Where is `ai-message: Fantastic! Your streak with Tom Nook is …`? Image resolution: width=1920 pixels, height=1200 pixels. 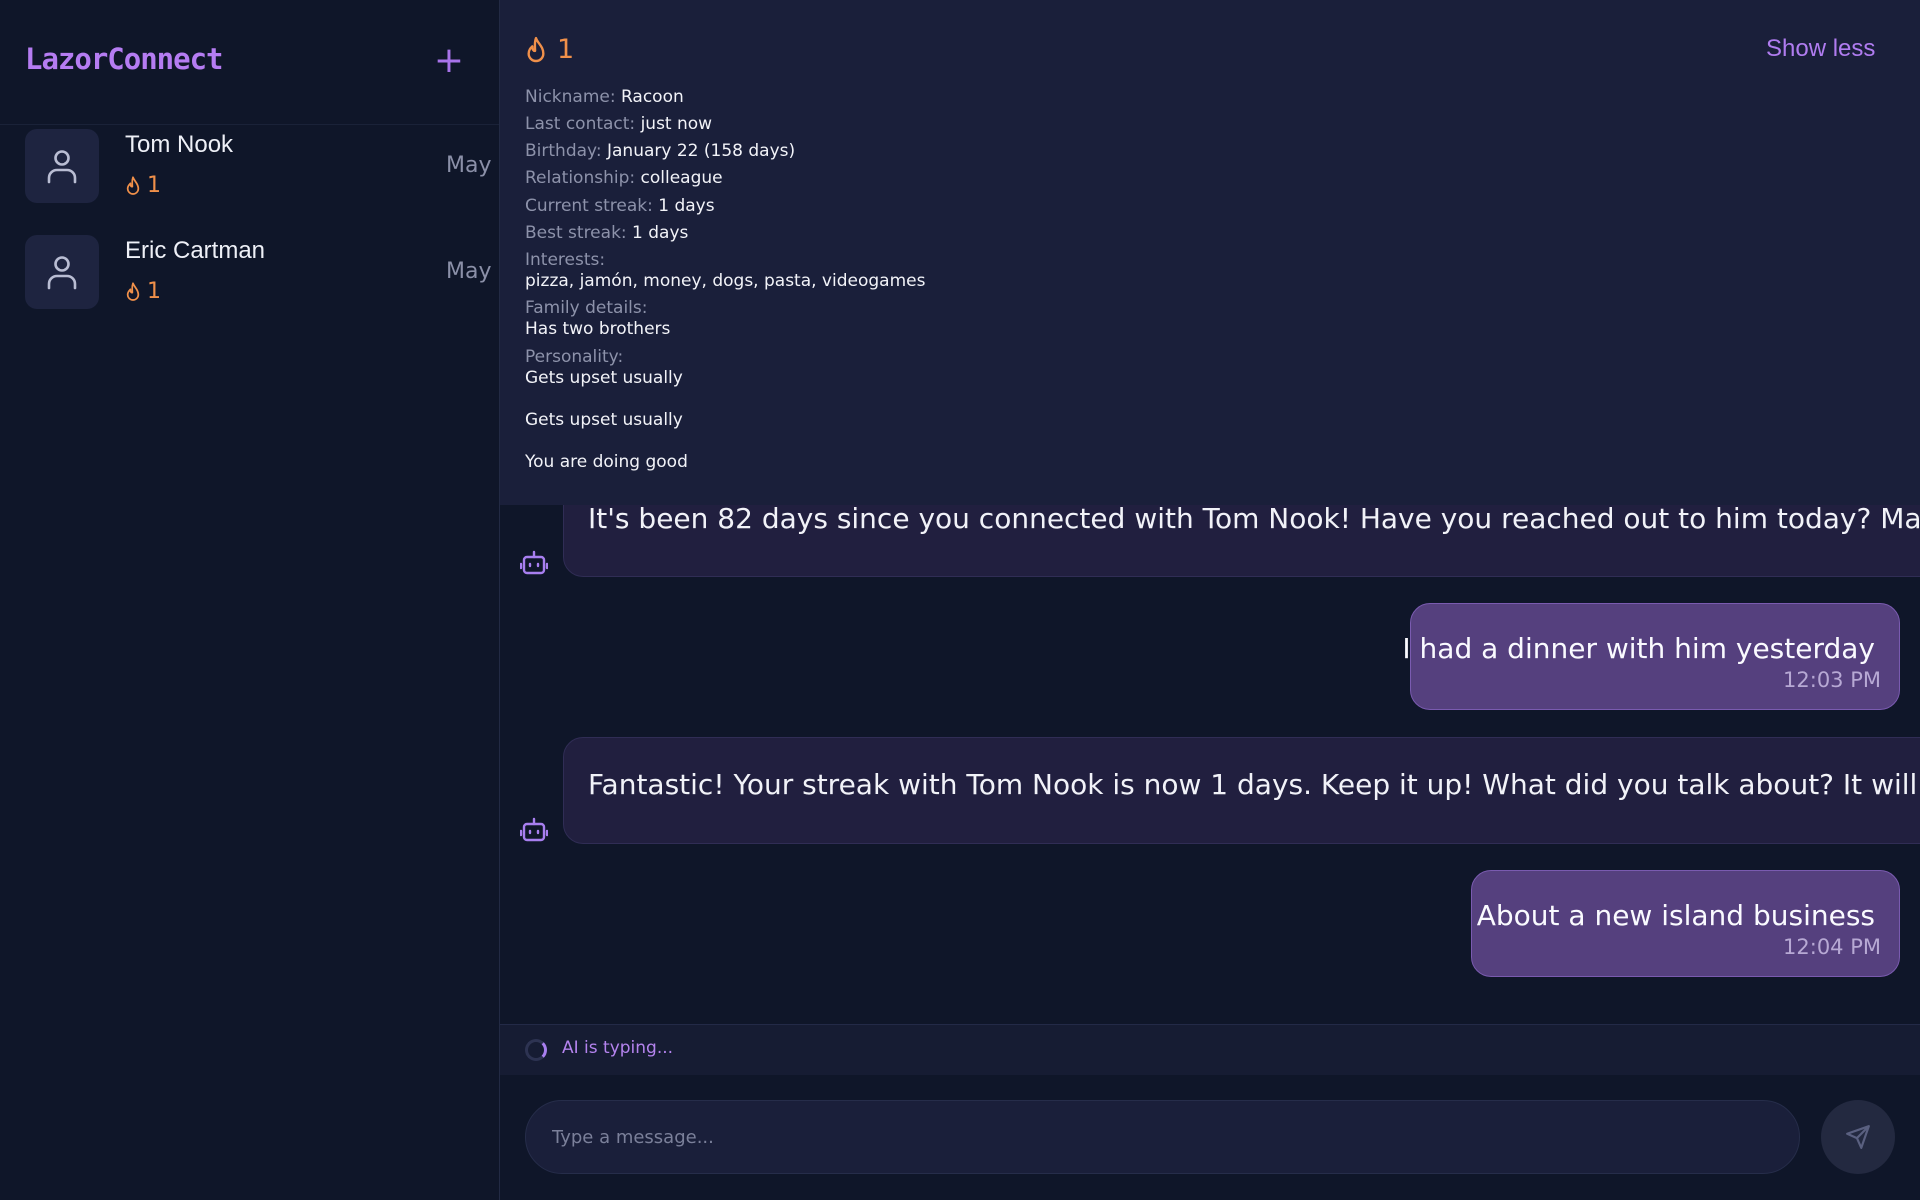
ai-message: Fantastic! Your streak with Tom Nook is … is located at coordinates (1241, 790).